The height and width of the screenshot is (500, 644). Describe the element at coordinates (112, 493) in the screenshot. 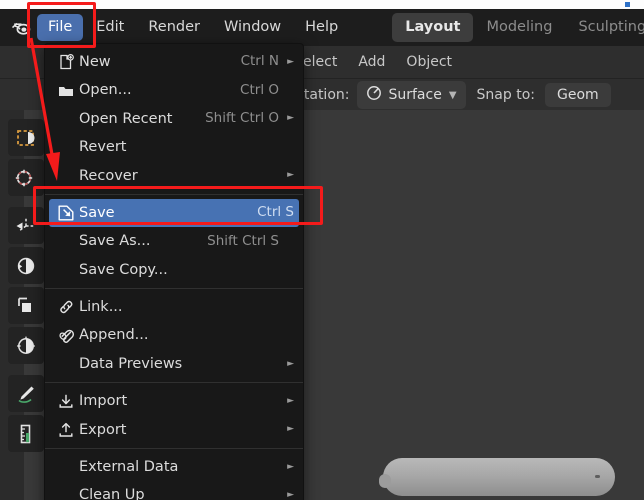

I see `menu-item-label: Clean Up` at that location.